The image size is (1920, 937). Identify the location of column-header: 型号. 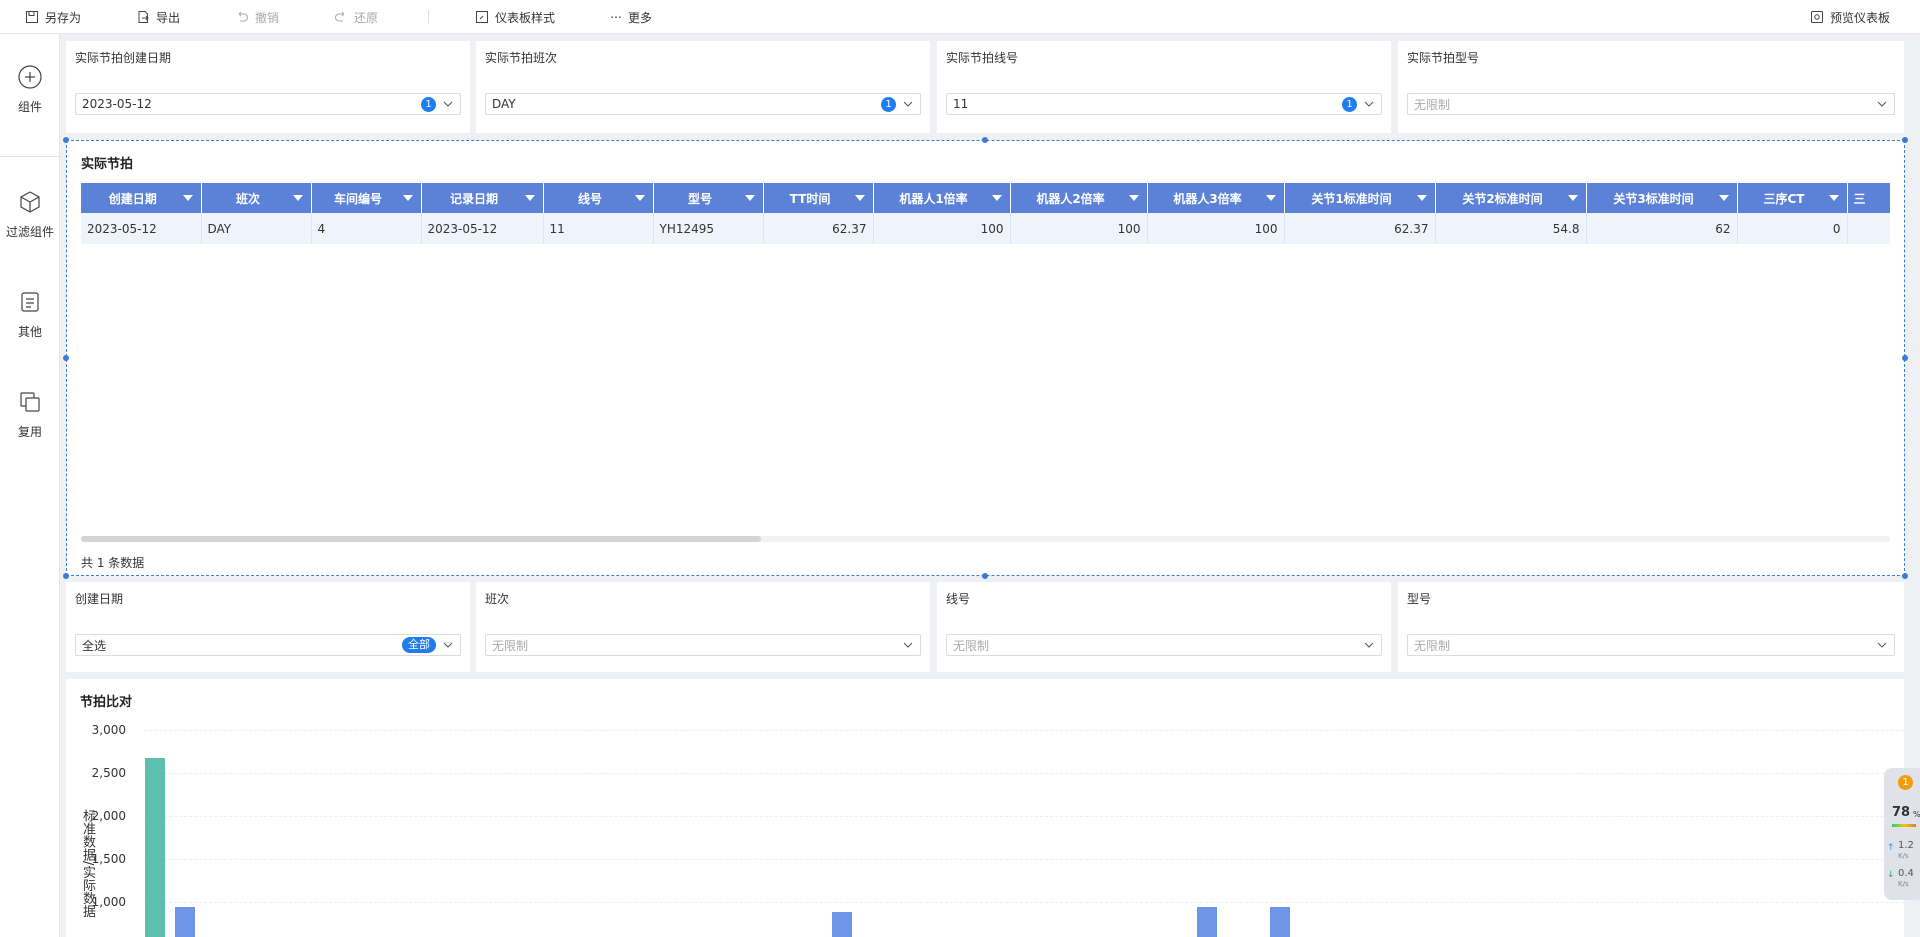
(708, 198).